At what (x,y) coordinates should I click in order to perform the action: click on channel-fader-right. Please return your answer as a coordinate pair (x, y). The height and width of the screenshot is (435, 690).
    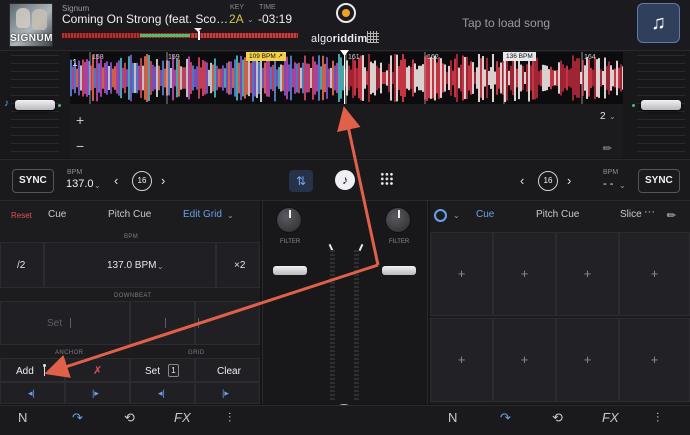
    Looking at the image, I should click on (399, 270).